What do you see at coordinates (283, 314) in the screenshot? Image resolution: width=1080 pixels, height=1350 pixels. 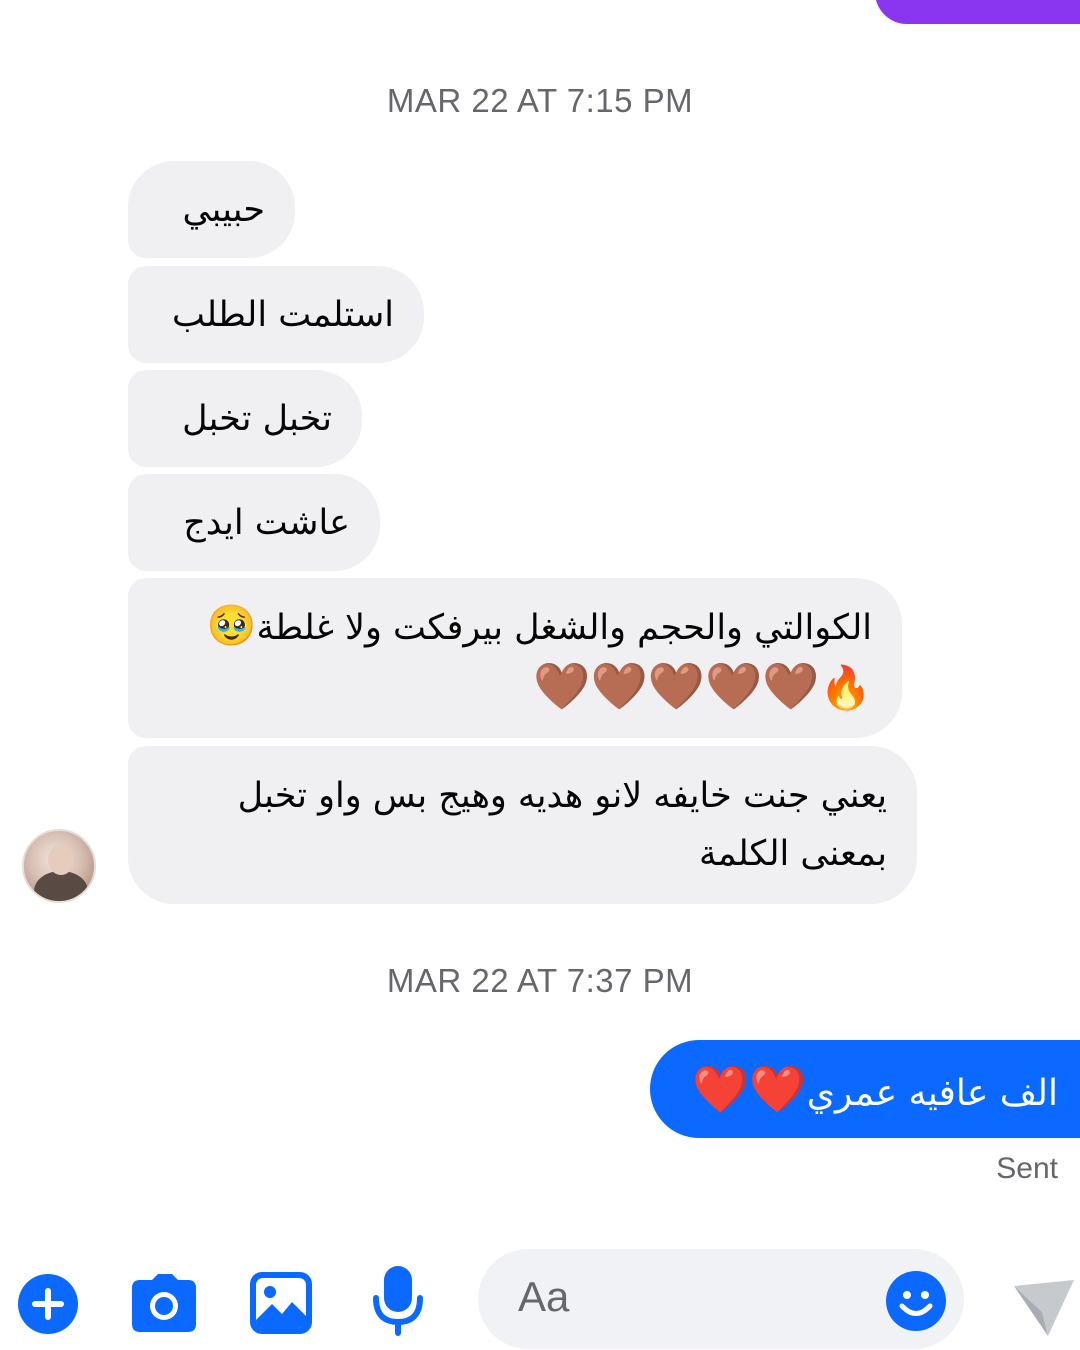 I see `message-text: استلمت الطلب` at bounding box center [283, 314].